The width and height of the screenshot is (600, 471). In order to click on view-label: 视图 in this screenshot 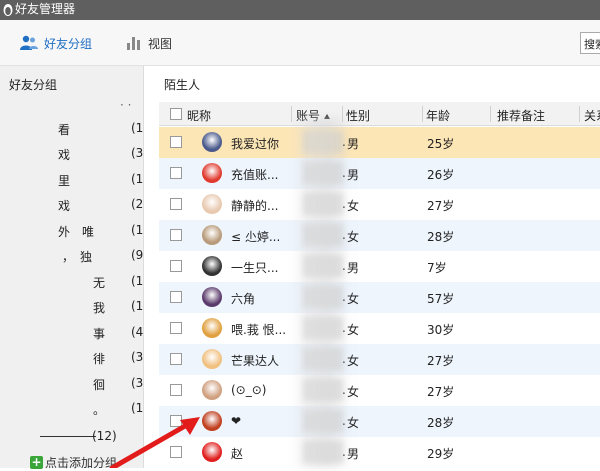, I will do `click(160, 43)`.